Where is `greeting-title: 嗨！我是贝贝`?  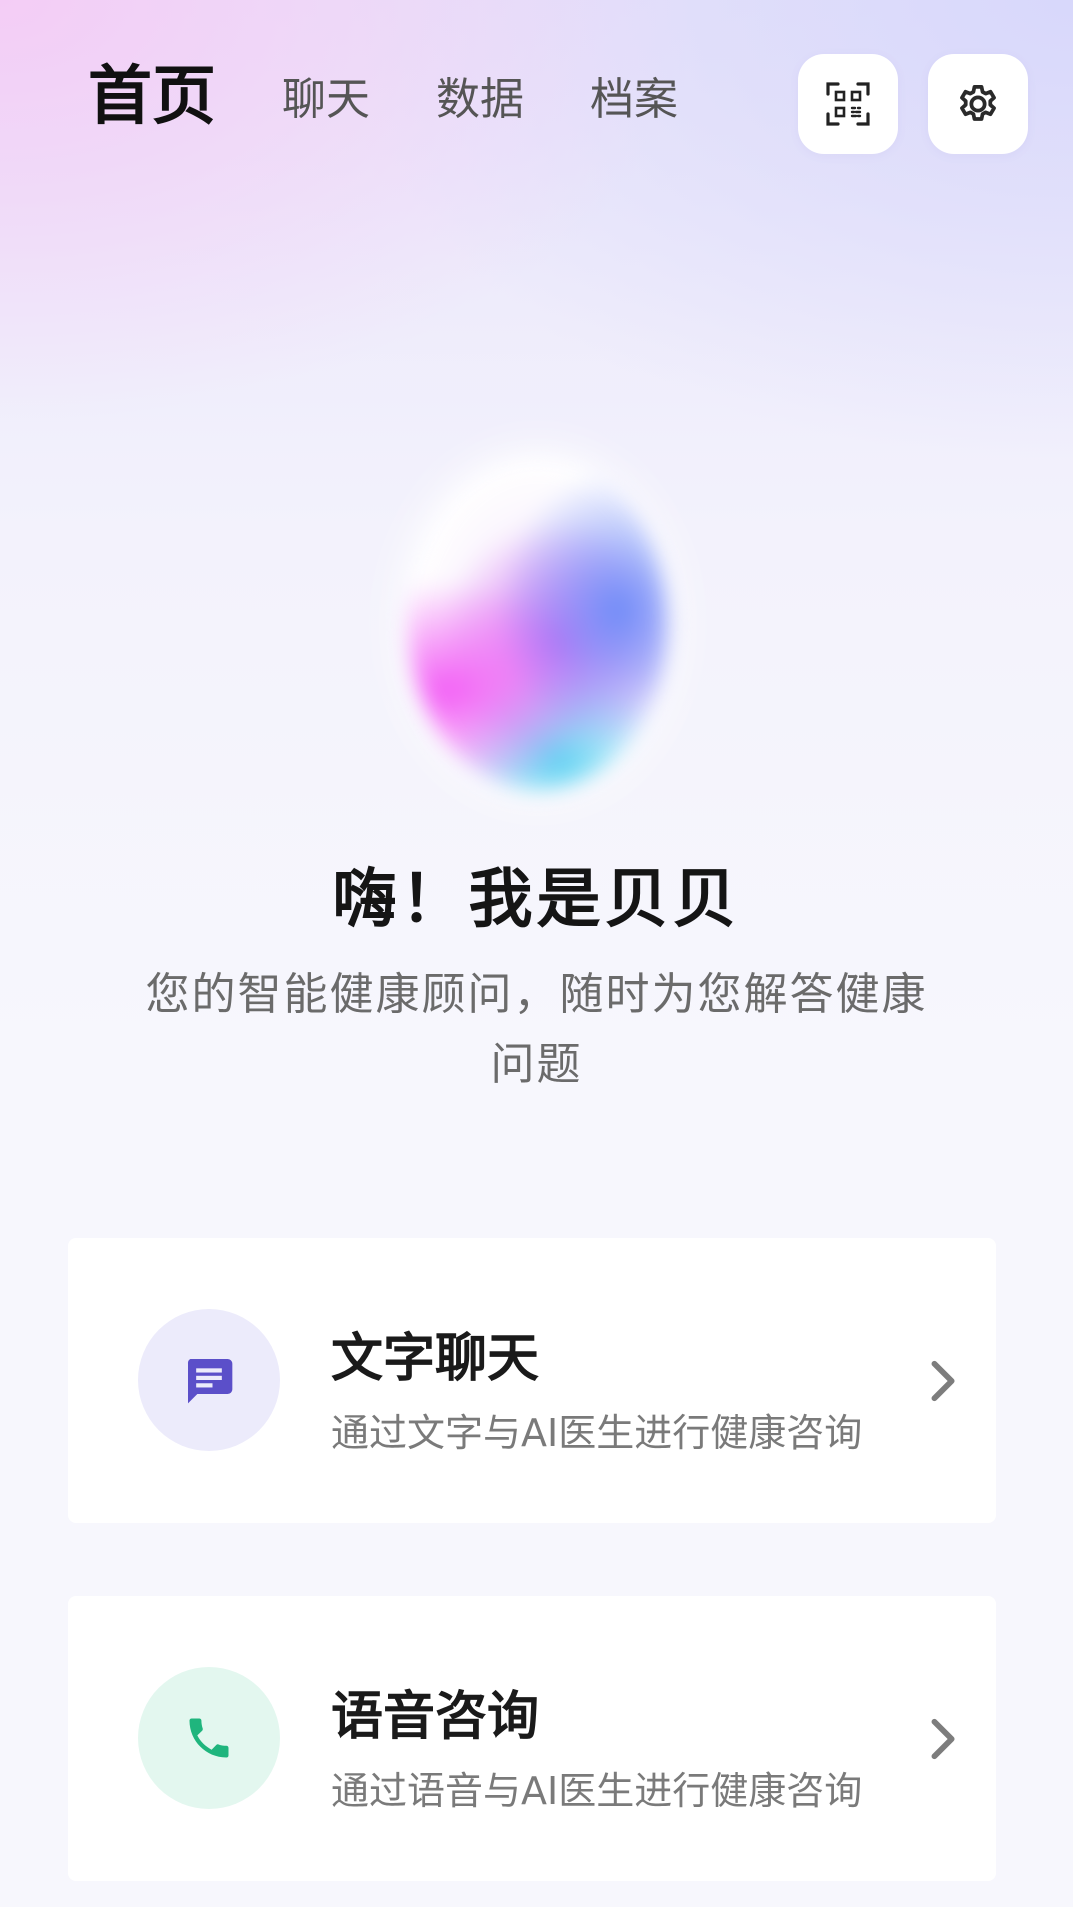
greeting-title: 嗨！我是贝贝 is located at coordinates (536, 900).